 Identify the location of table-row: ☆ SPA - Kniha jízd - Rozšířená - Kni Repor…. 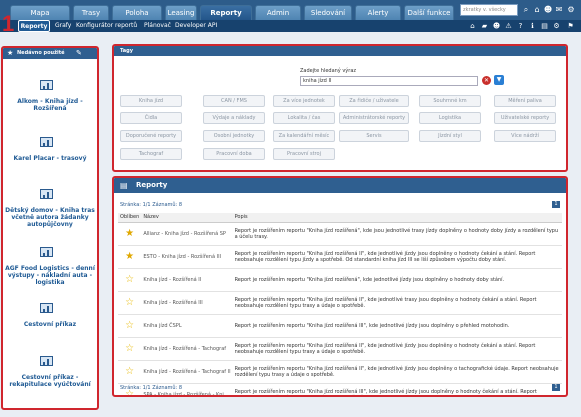
(340, 389).